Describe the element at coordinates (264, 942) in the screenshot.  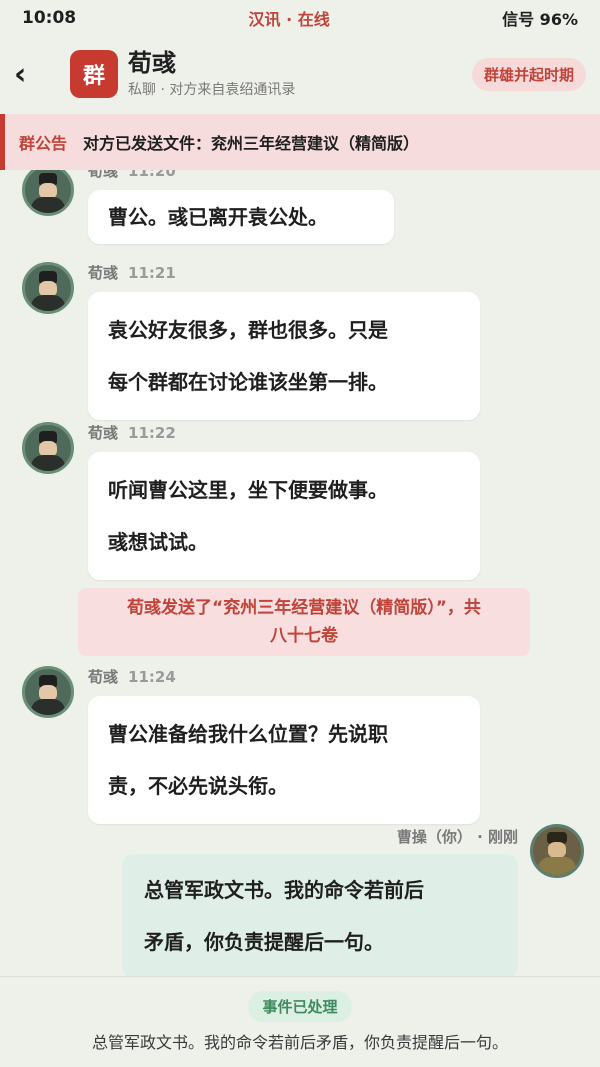
I see `message-line: 矛盾，你负责提醒后一句。` at that location.